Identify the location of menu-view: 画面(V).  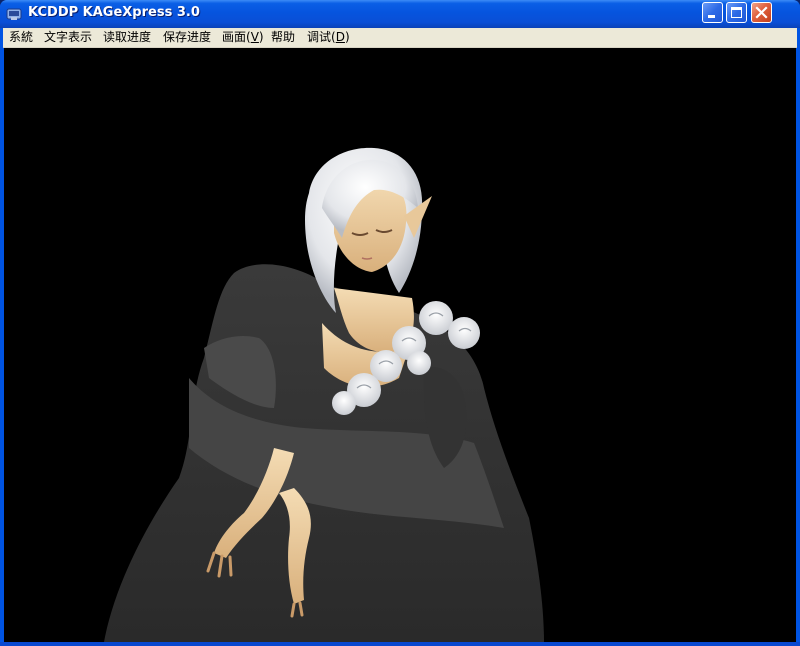
(243, 37).